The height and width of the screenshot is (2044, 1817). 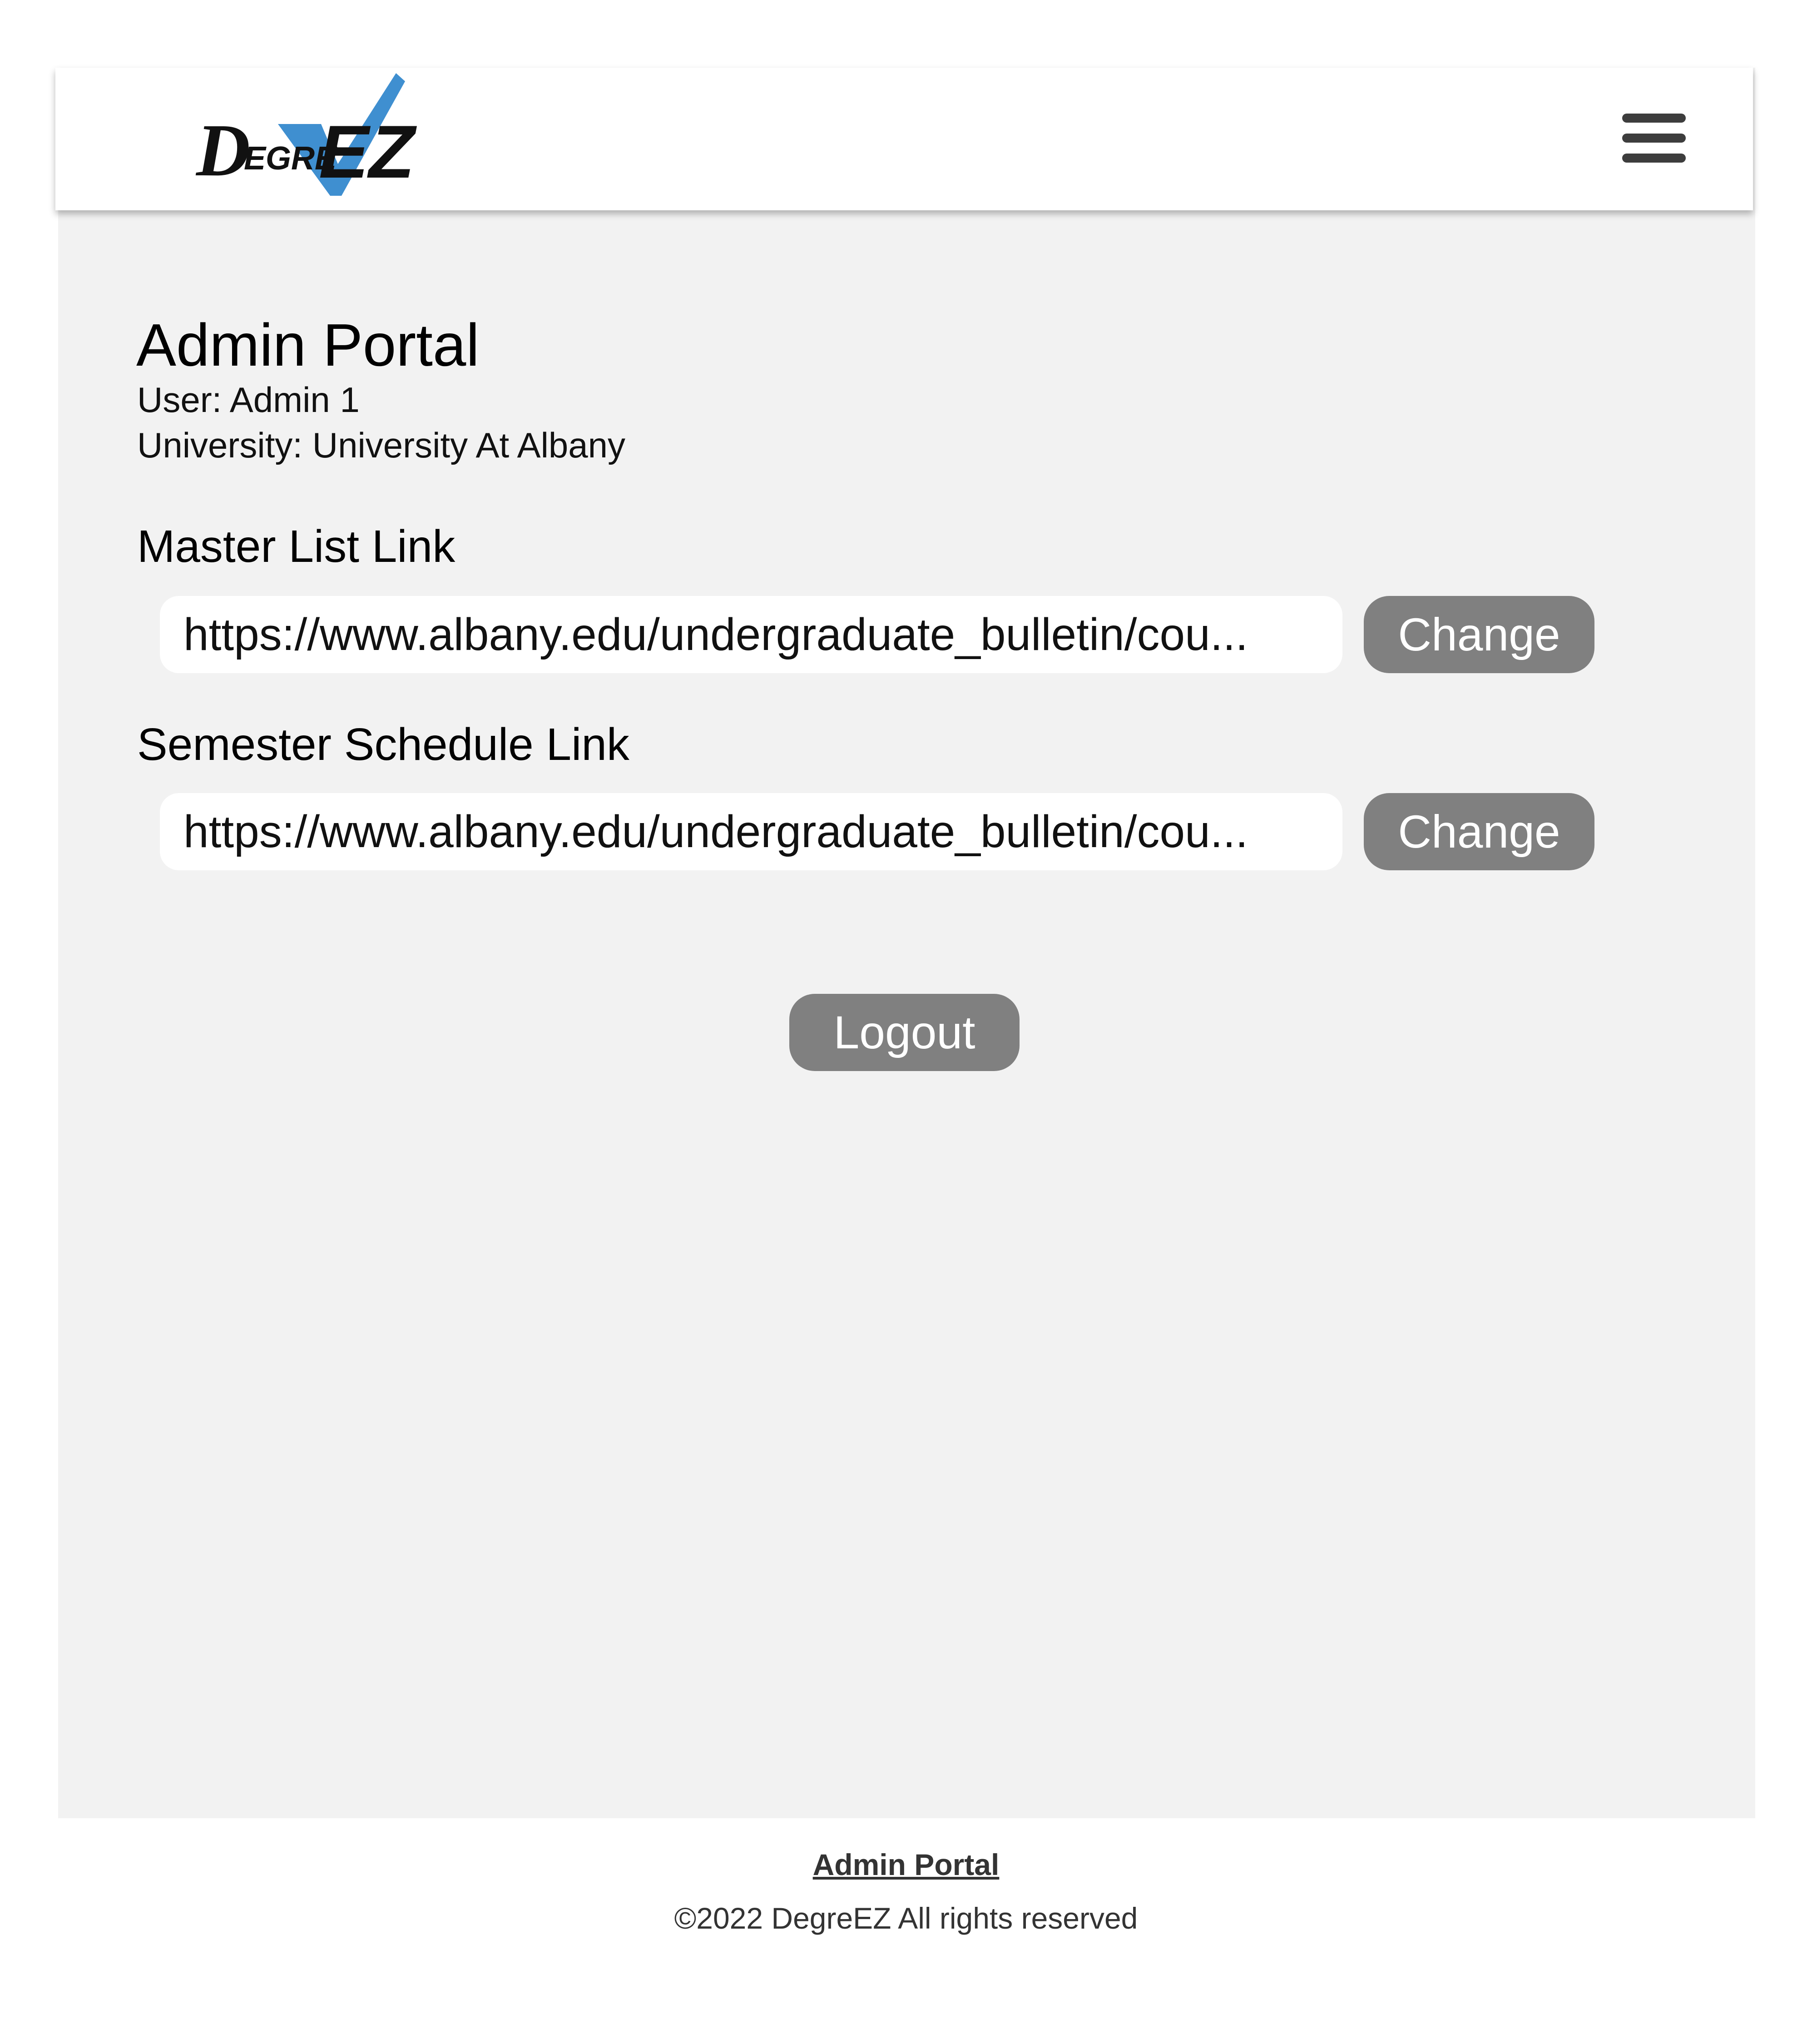 I want to click on change-semester-schedule-button: Change, so click(x=1479, y=832).